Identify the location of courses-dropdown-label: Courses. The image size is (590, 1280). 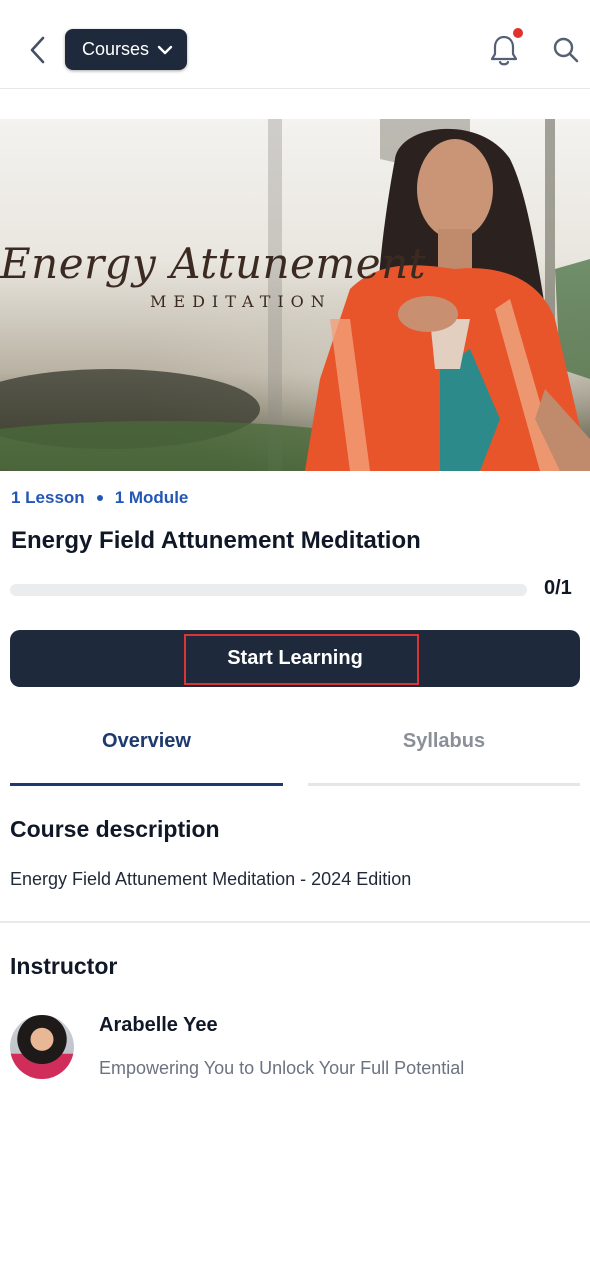
(116, 49).